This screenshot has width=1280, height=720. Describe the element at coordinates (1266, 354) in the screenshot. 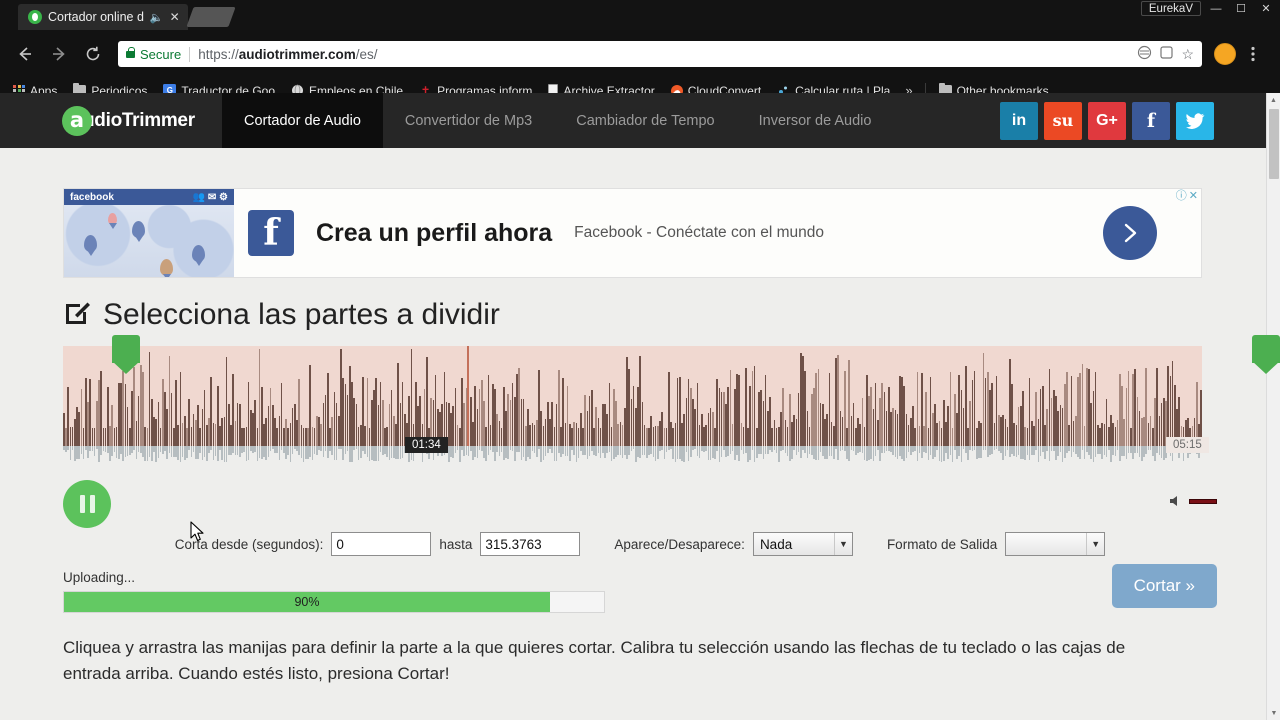

I see `selection-end-handle` at that location.